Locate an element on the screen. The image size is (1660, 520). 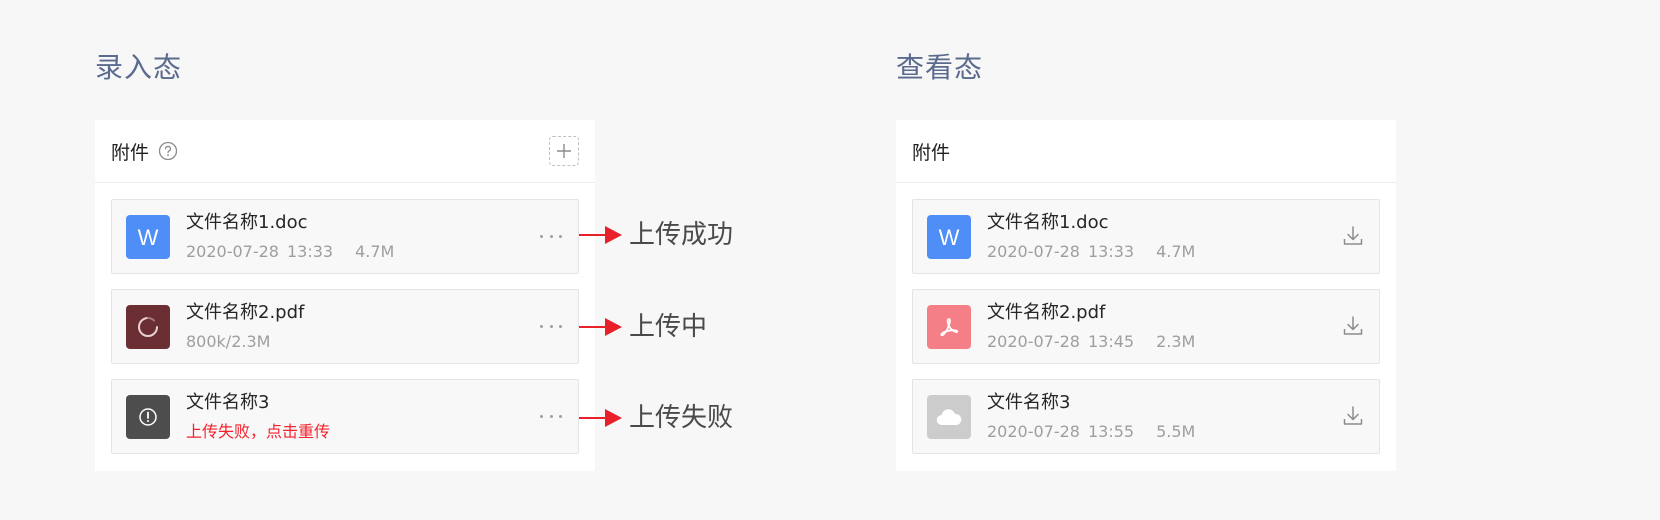
retry-upload-link: 上传失败，点击重传 is located at coordinates (258, 432).